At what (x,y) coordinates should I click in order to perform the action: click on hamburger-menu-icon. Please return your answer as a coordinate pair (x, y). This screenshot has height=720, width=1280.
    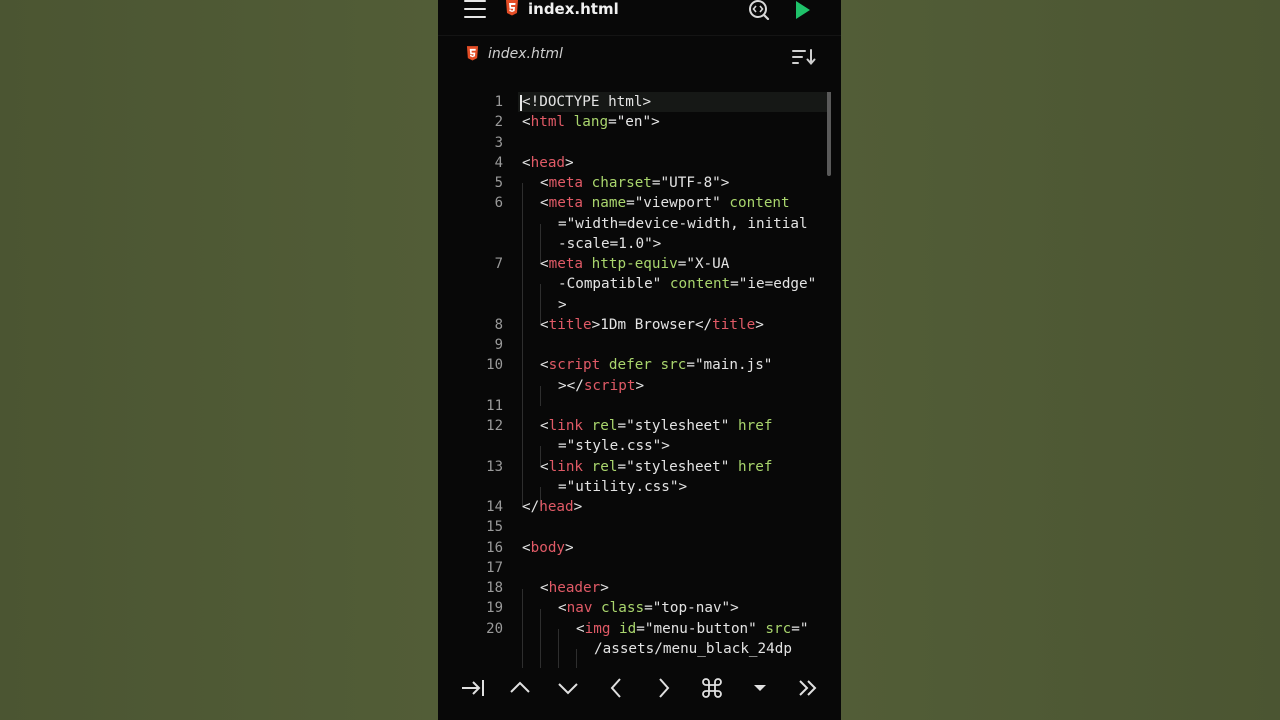
    Looking at the image, I should click on (475, 10).